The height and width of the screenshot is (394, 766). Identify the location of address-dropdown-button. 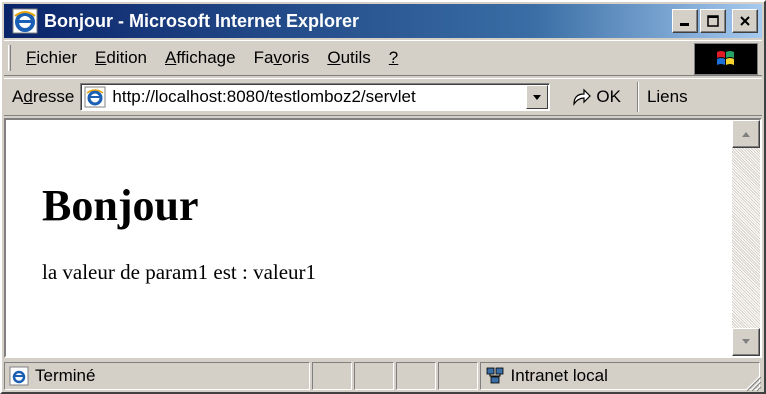
(537, 97).